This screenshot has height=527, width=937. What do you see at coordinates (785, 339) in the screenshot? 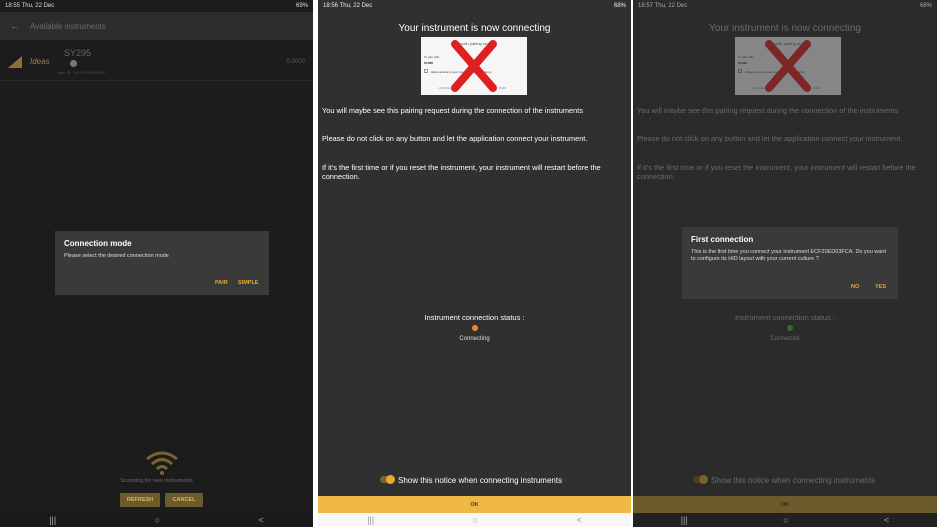
I see `connection-status-text: Connected` at bounding box center [785, 339].